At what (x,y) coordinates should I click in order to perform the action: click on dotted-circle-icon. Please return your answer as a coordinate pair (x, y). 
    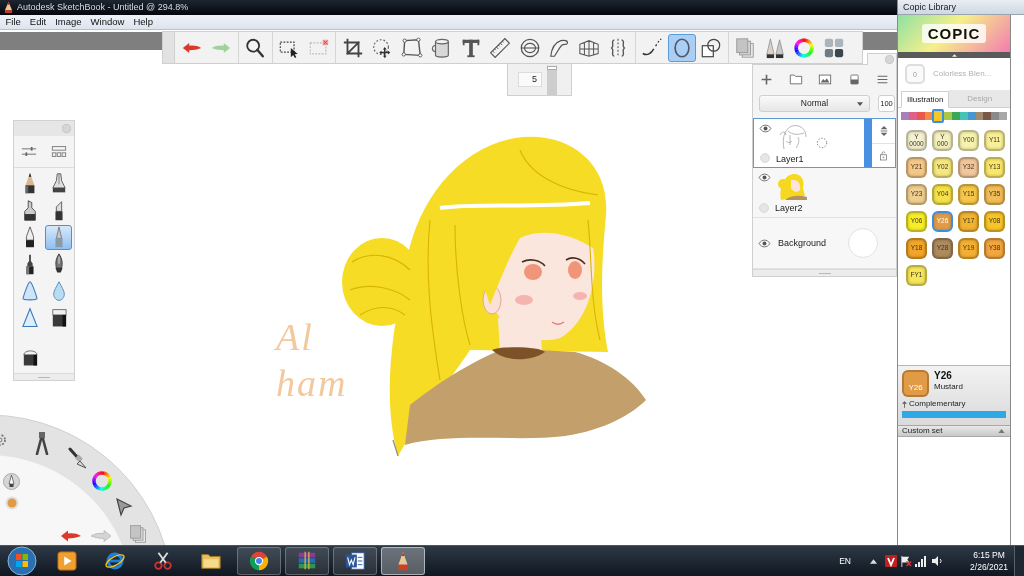
    Looking at the image, I should click on (822, 143).